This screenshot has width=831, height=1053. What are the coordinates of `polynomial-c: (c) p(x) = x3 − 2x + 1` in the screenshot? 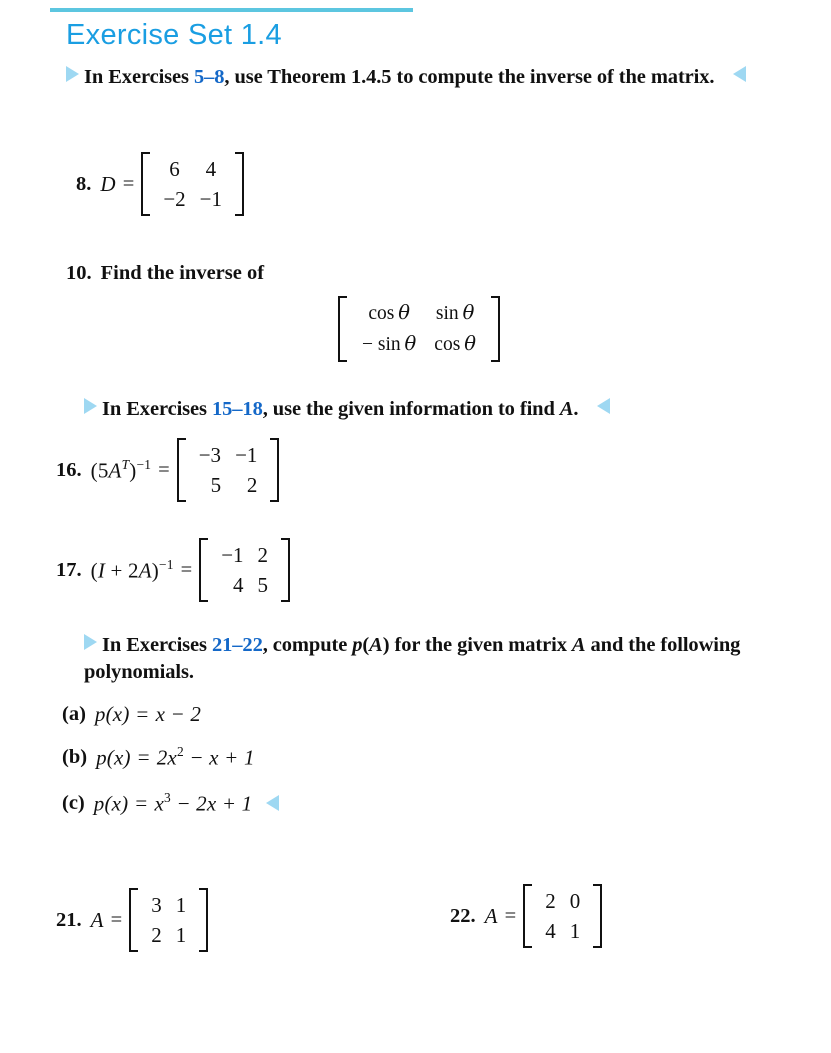 It's located at (171, 803).